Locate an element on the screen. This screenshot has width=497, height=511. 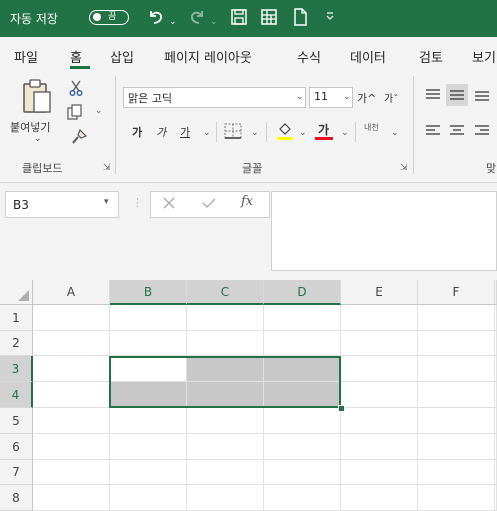
cell-f4 is located at coordinates (456, 395).